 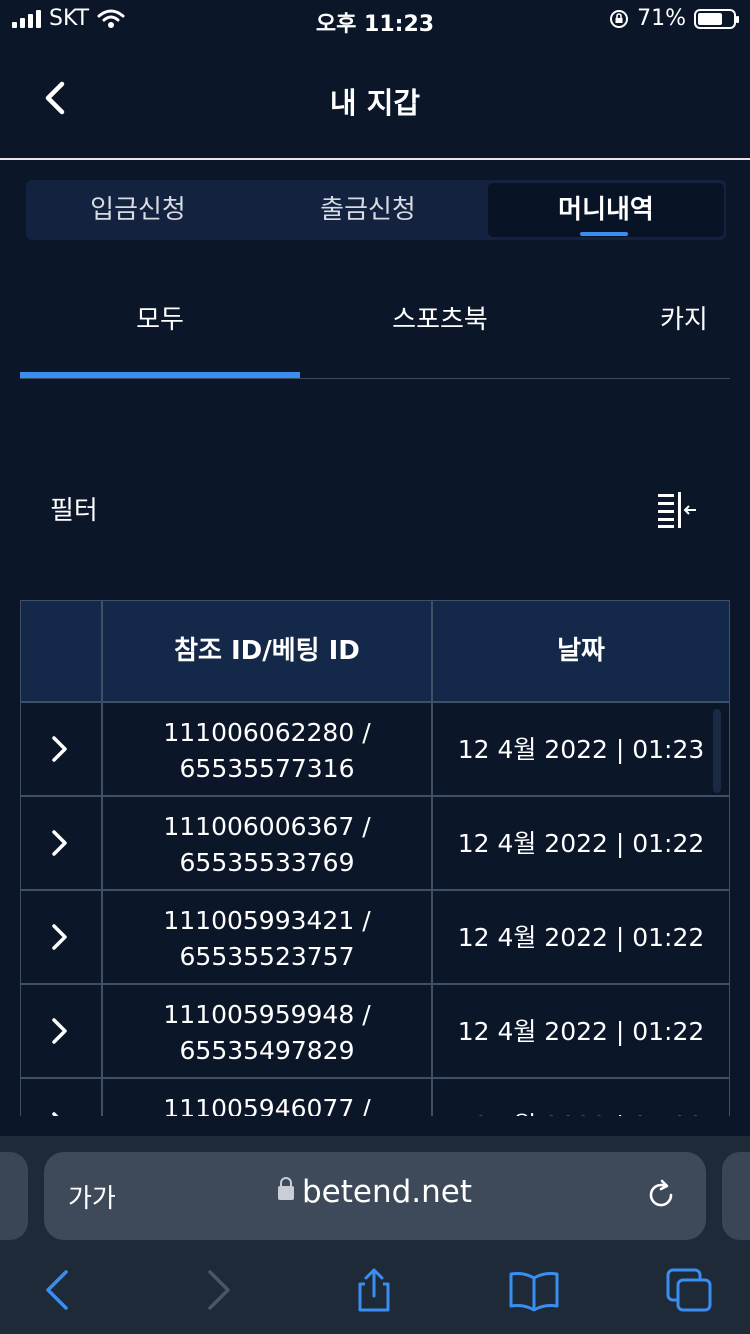 I want to click on active-tab-indicator, so click(x=604, y=234).